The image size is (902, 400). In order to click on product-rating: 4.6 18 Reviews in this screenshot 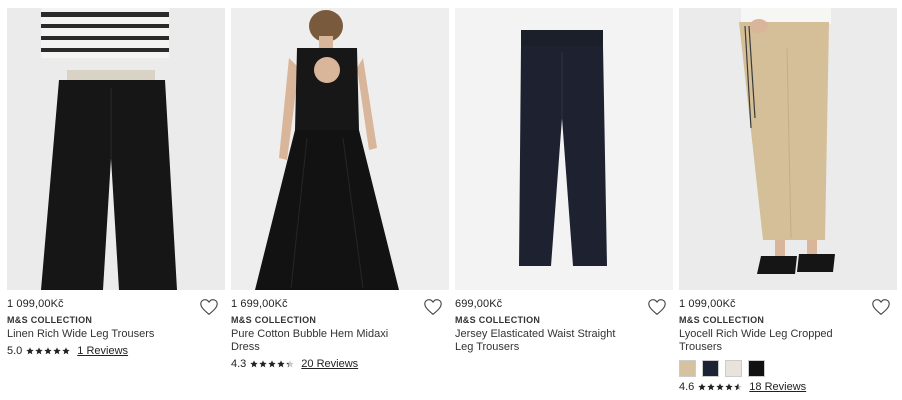, I will do `click(788, 387)`.